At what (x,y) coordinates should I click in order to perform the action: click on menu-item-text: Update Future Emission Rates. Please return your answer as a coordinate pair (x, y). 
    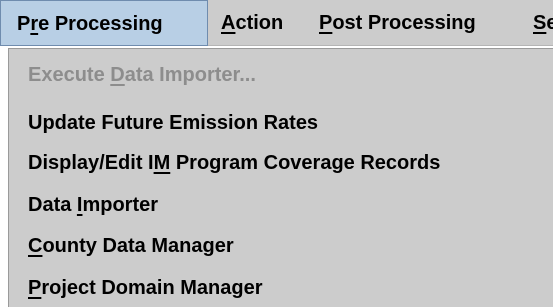
    Looking at the image, I should click on (173, 123).